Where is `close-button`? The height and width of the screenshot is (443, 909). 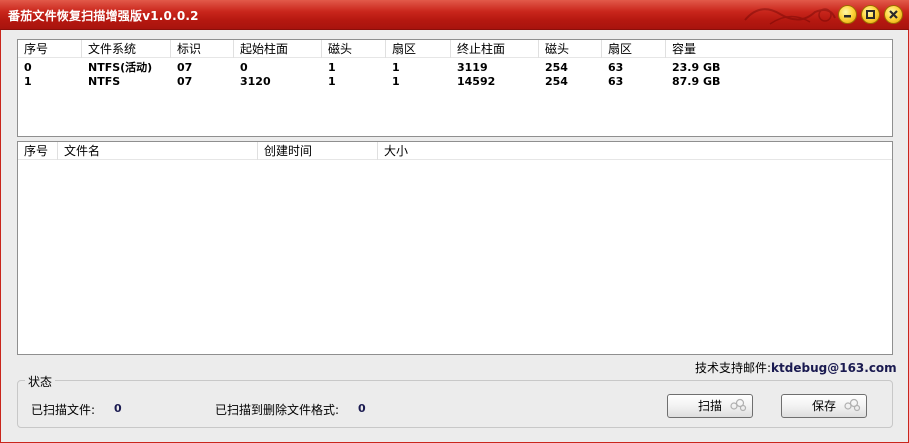
close-button is located at coordinates (893, 14).